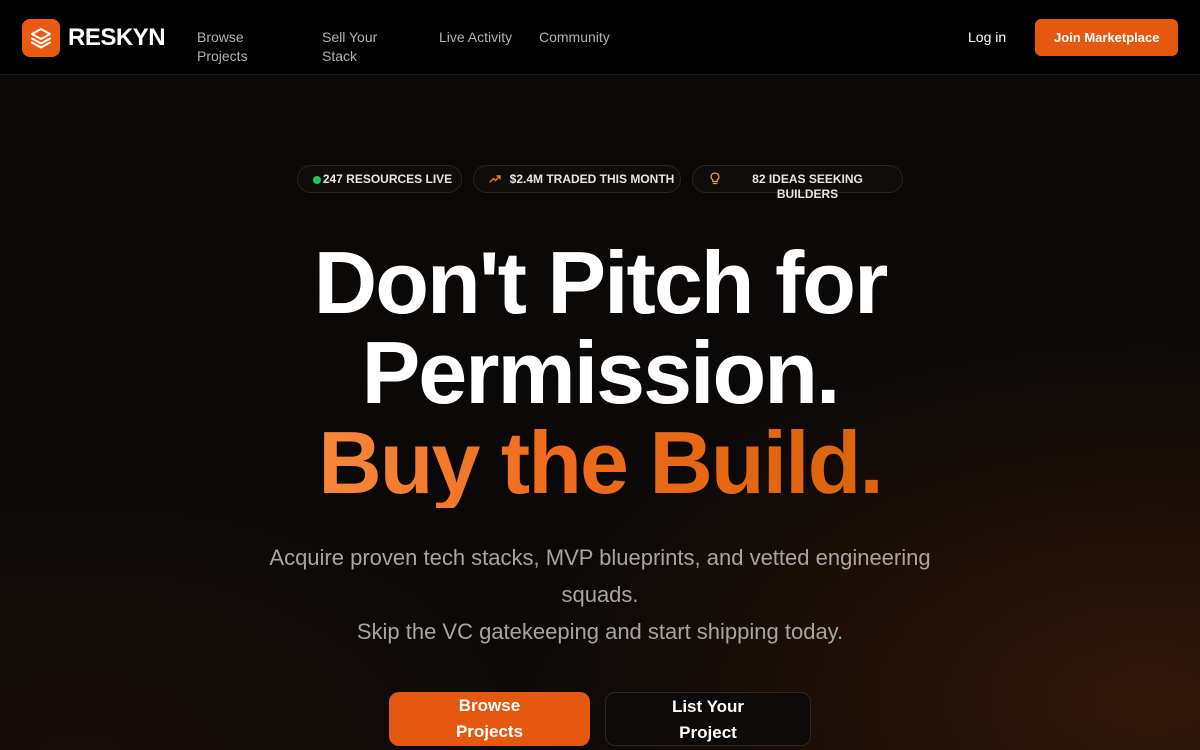 The image size is (1200, 750). I want to click on stat-pill-ideas: 82 IDEAS SEEKING BUILDERS, so click(797, 183).